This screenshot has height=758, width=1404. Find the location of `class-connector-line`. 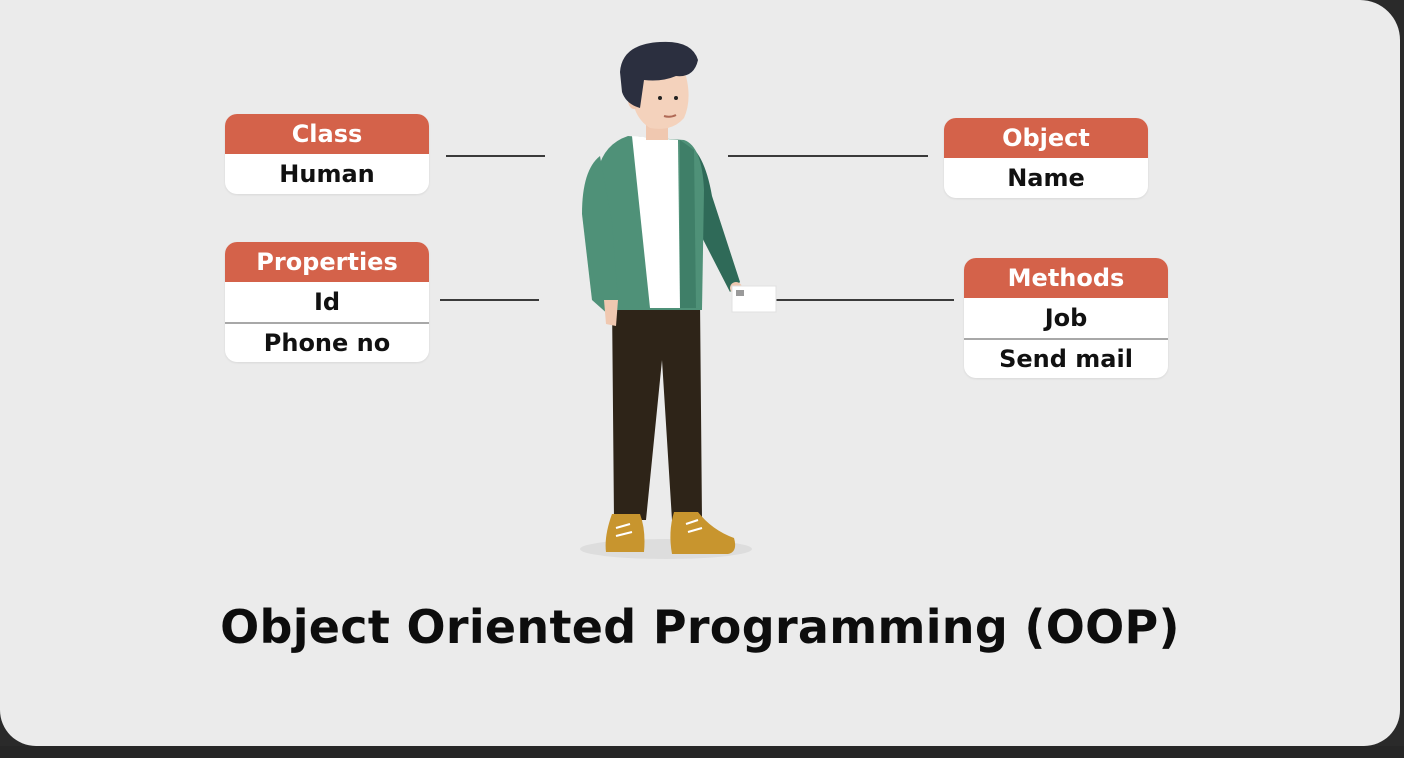

class-connector-line is located at coordinates (495, 156).